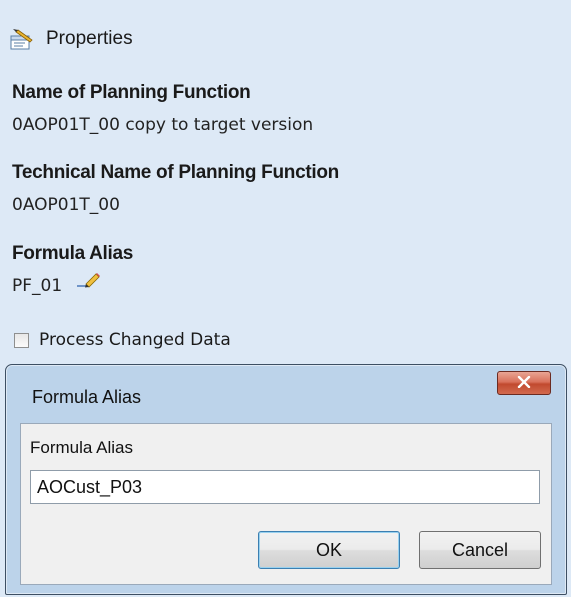  Describe the element at coordinates (89, 282) in the screenshot. I see `pencil-edit-icon` at that location.